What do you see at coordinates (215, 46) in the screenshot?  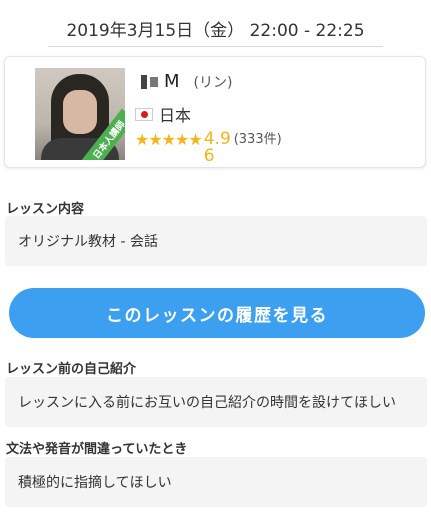 I see `header-divider` at bounding box center [215, 46].